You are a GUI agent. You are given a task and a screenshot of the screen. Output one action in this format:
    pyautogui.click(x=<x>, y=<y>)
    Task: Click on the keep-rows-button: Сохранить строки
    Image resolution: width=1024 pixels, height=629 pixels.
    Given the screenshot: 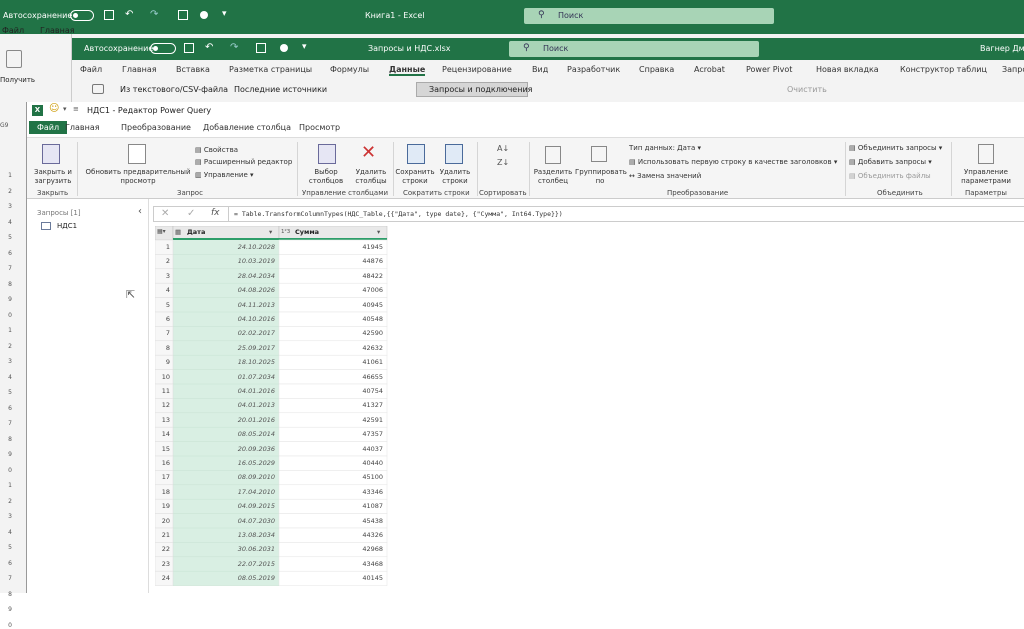 What is the action you would take?
    pyautogui.click(x=415, y=177)
    